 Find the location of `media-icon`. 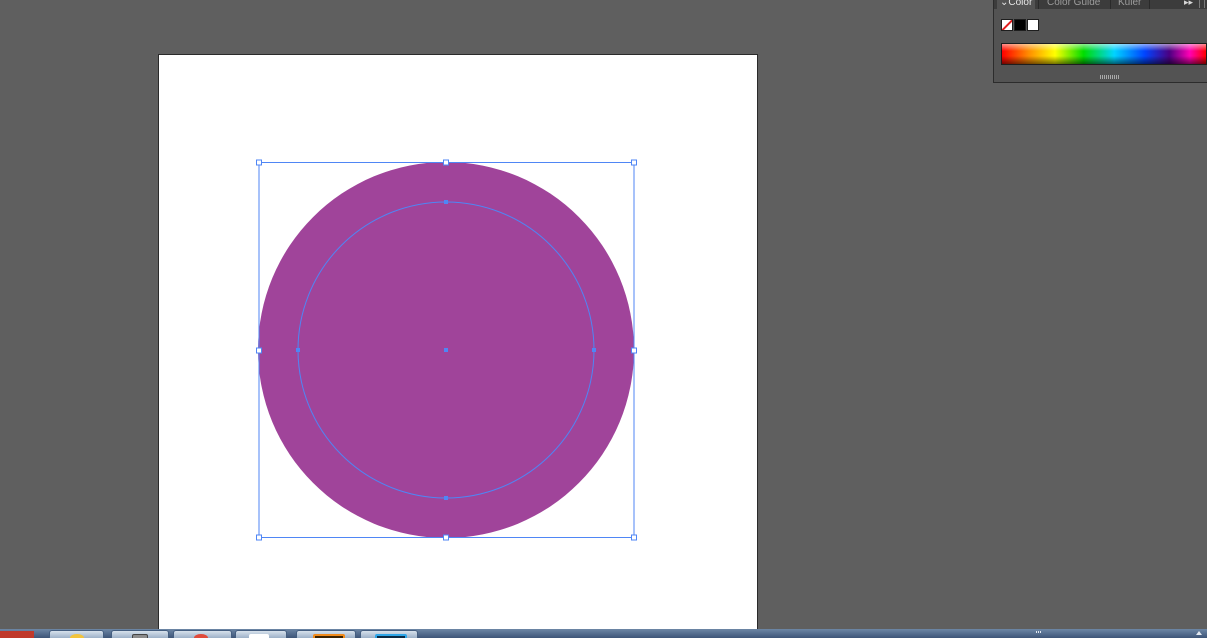

media-icon is located at coordinates (201, 636).